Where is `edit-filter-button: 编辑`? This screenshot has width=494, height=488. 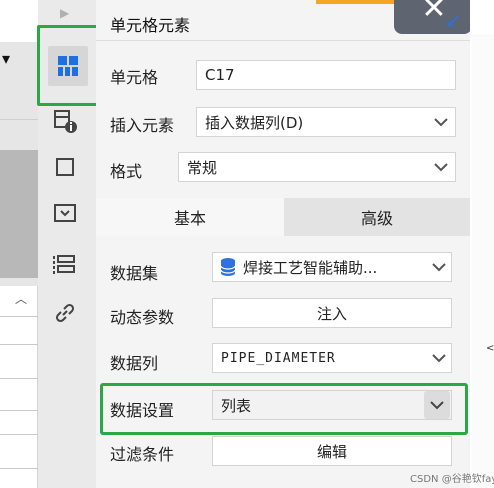 edit-filter-button: 编辑 is located at coordinates (332, 451).